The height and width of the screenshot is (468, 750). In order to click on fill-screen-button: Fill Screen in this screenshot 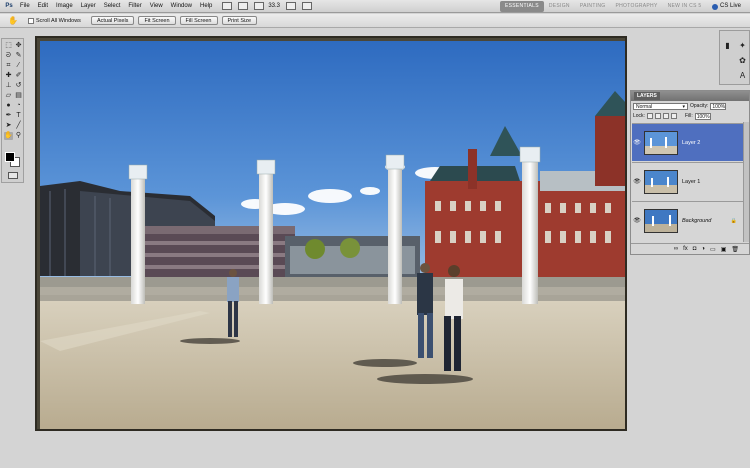, I will do `click(198, 20)`.